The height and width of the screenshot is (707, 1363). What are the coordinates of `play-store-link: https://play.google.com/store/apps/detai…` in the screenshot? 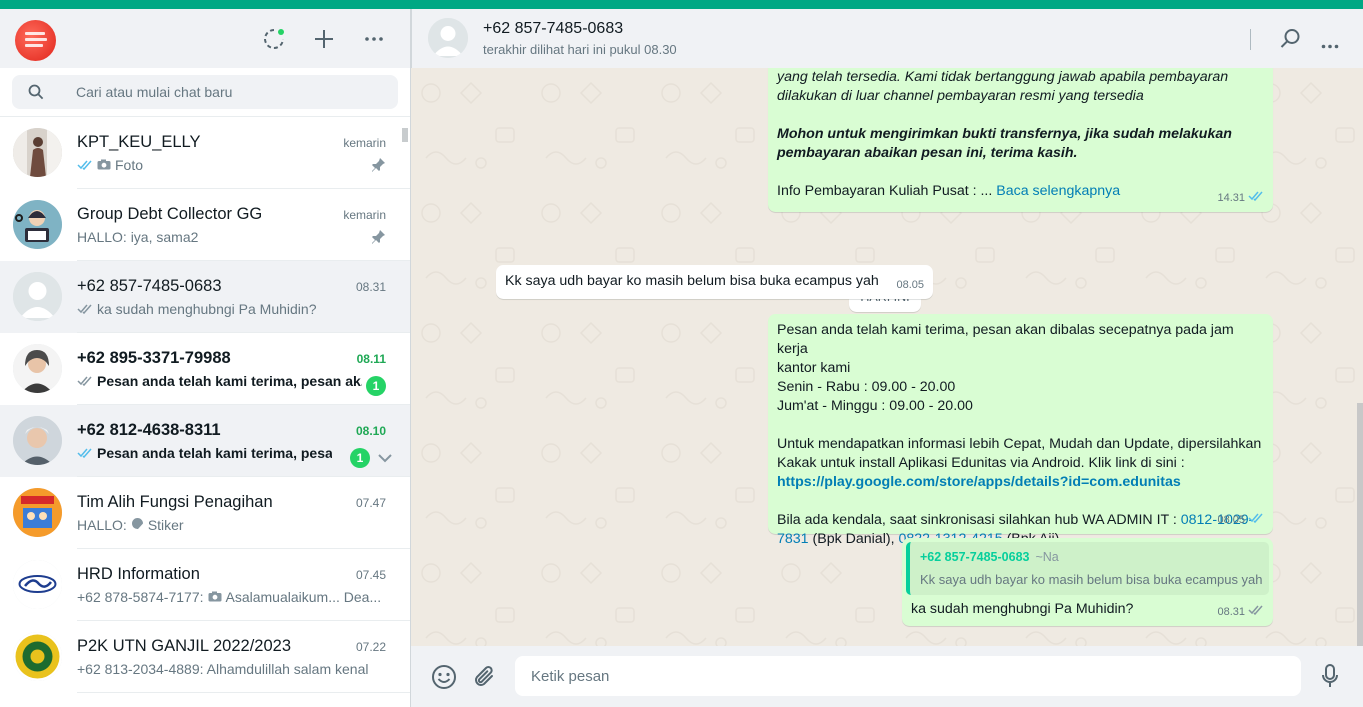 It's located at (1022, 482).